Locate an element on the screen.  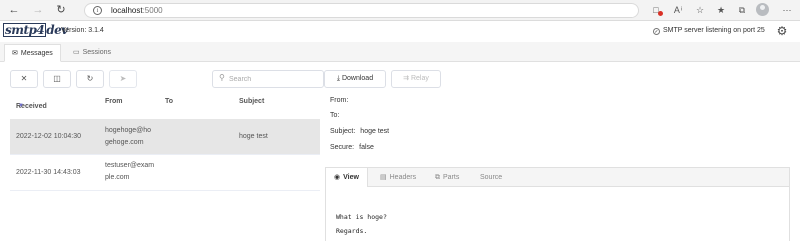
check-circle-icon: ✓ is located at coordinates (656, 31).